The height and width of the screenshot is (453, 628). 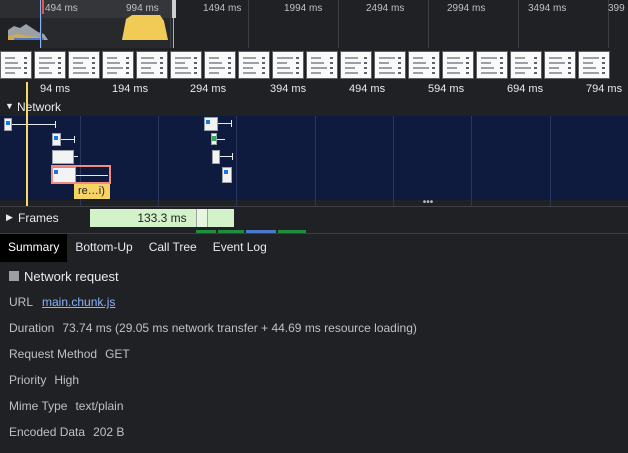 I want to click on details-tabs: Summary Bottom-Up Call Tree Event Log, so click(x=314, y=248).